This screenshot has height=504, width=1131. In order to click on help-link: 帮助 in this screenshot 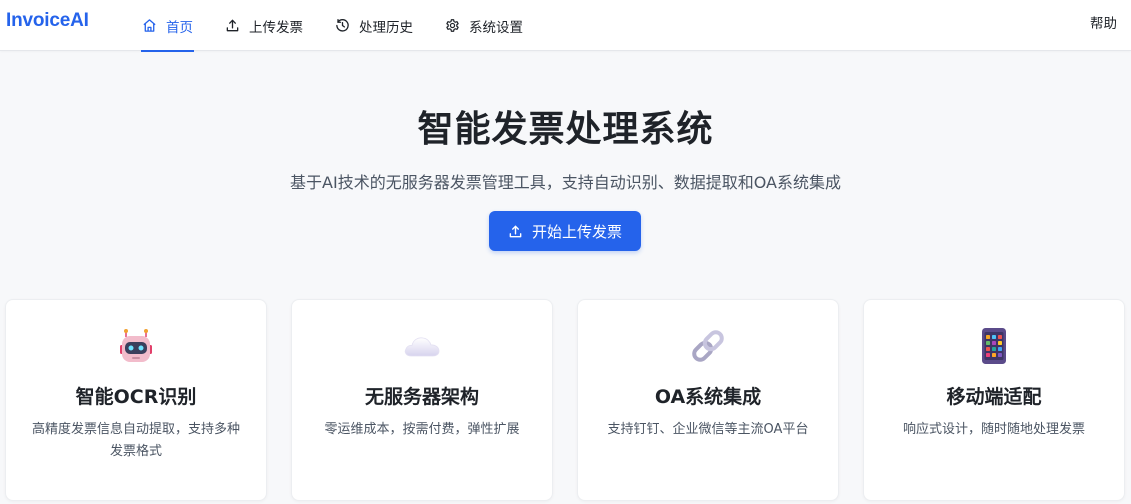, I will do `click(1103, 22)`.